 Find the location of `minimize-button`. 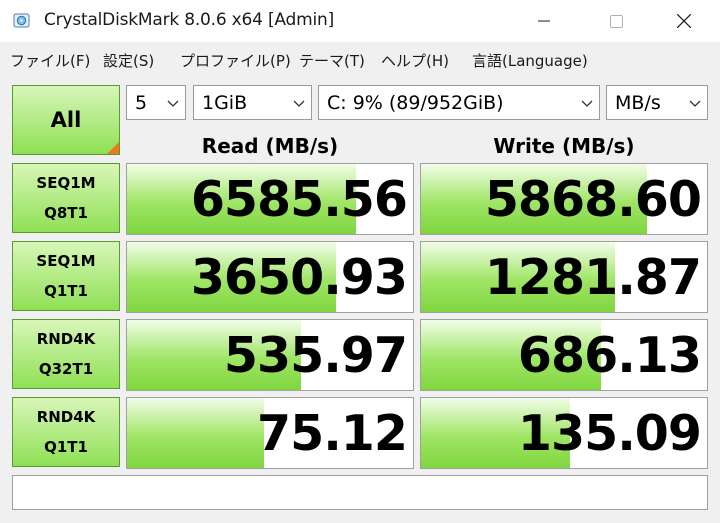

minimize-button is located at coordinates (544, 21).